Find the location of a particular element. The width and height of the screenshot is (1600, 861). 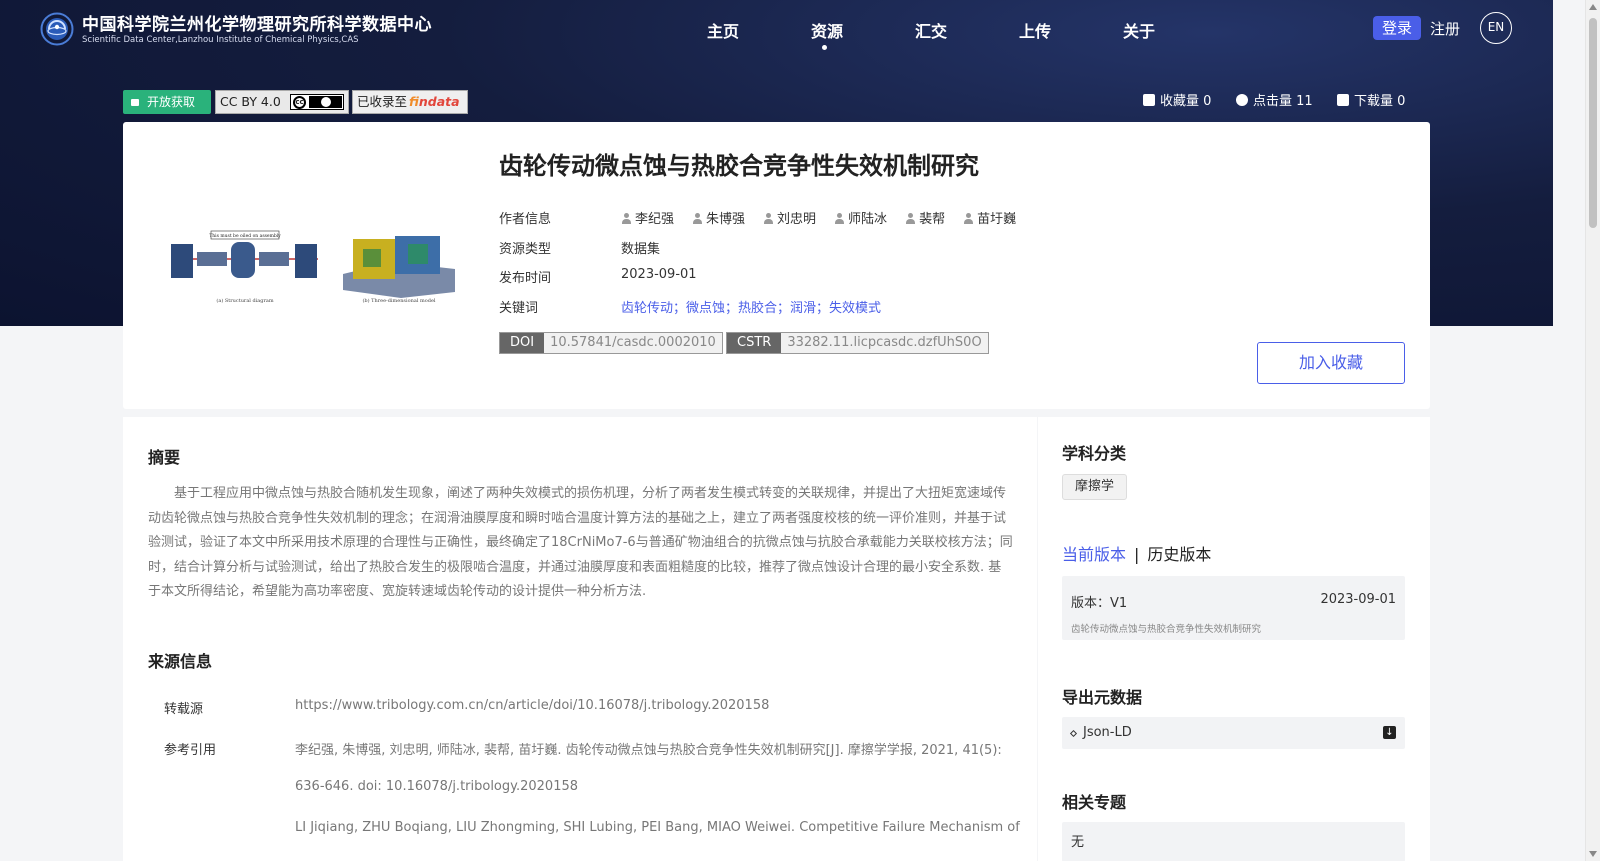

subject-title: 学科分类 is located at coordinates (1094, 453).